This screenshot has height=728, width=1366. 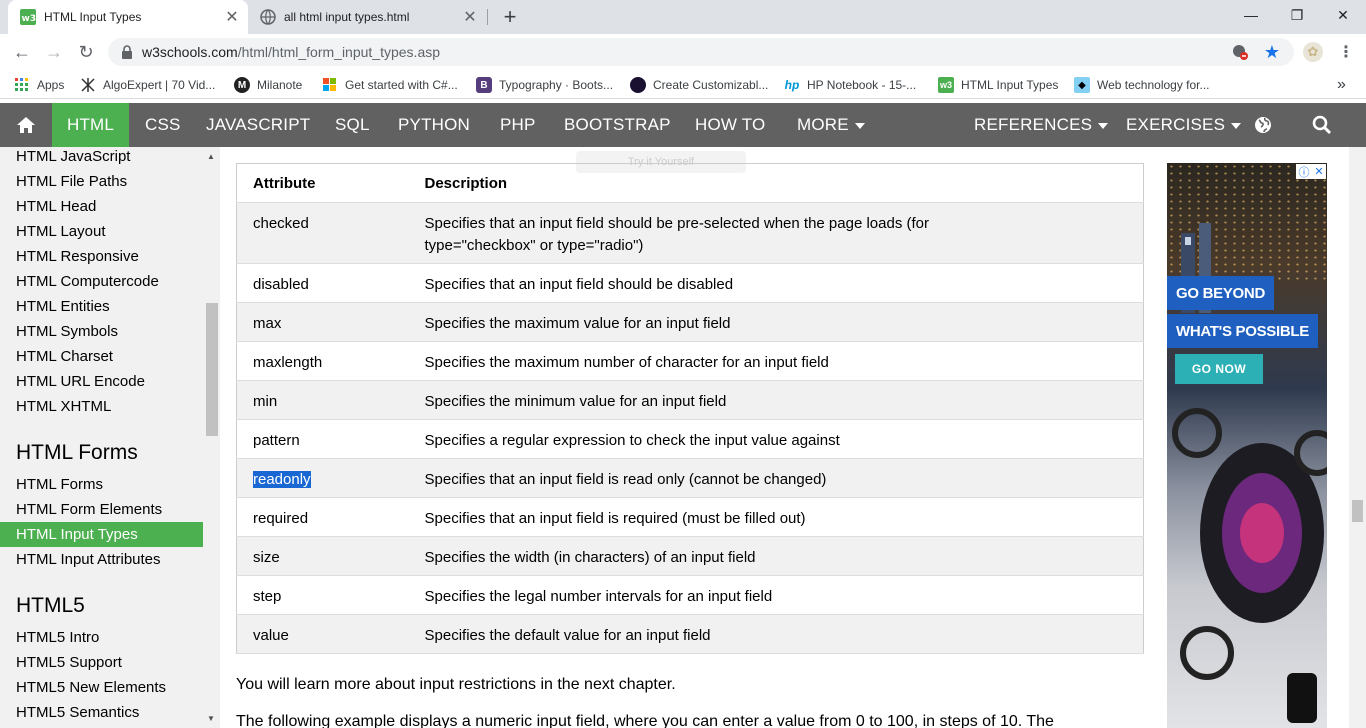 What do you see at coordinates (1297, 15) in the screenshot?
I see `maximize-window-icon: ❐` at bounding box center [1297, 15].